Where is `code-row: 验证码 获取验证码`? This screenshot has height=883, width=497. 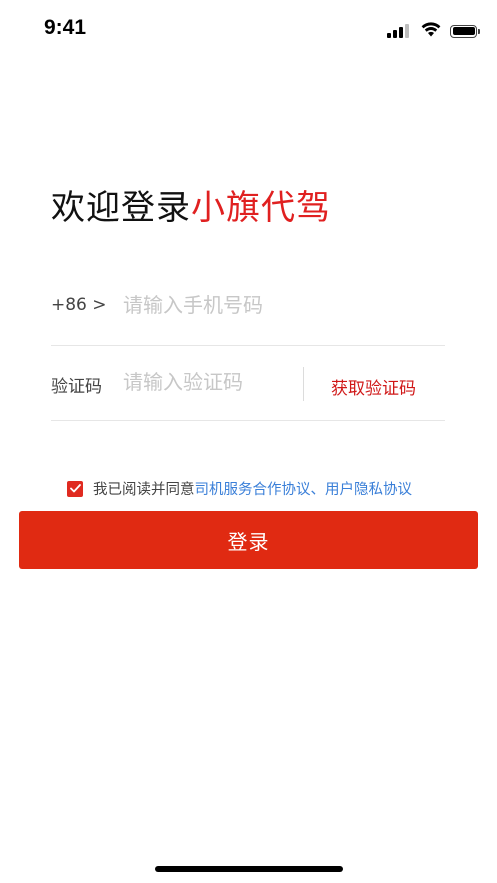 code-row: 验证码 获取验证码 is located at coordinates (248, 390).